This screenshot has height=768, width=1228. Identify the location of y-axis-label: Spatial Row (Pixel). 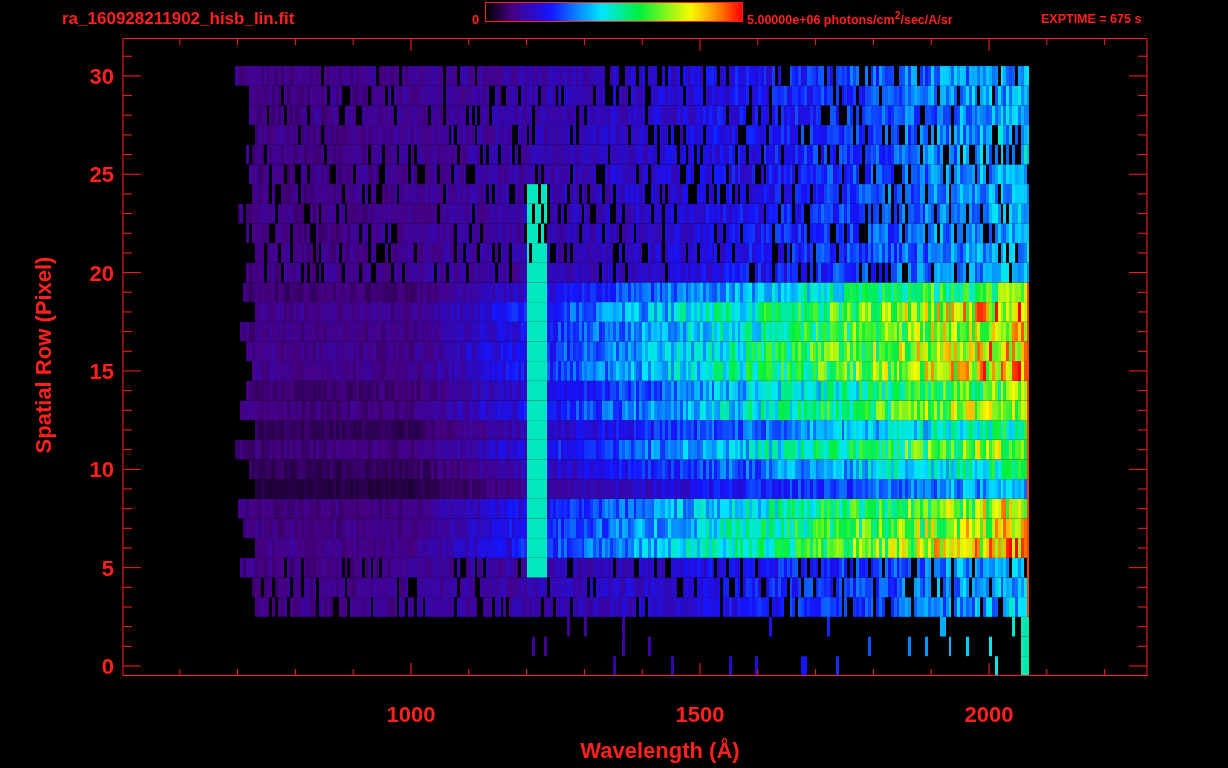
(43, 355).